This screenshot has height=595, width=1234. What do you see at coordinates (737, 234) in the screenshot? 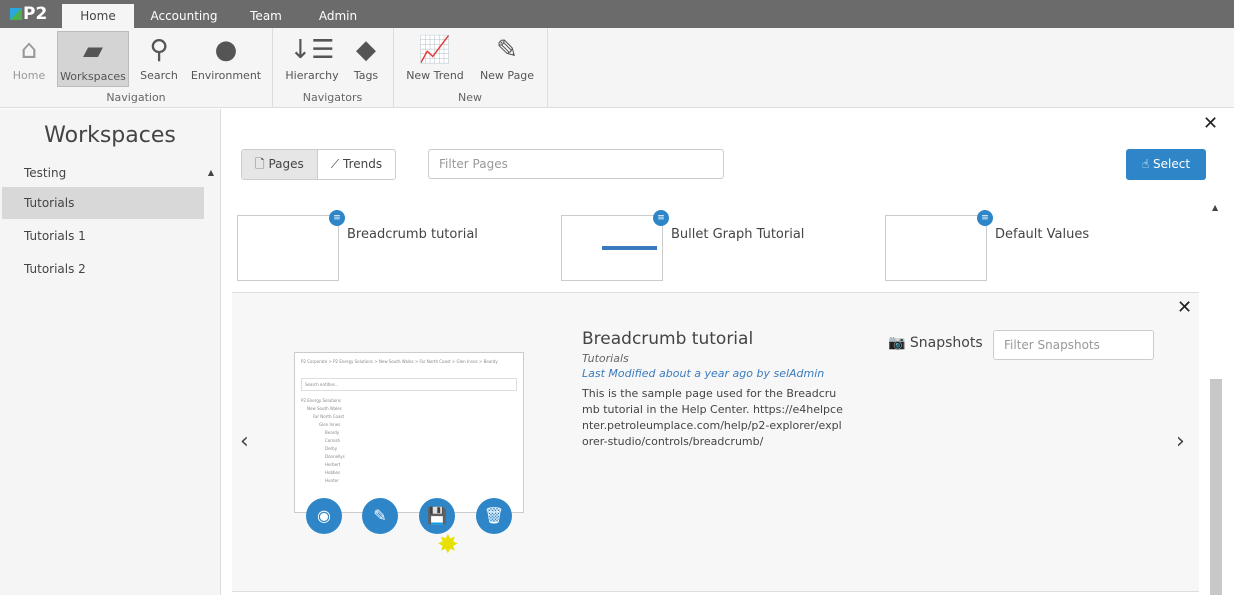
I see `page-card-title: Bullet Graph Tutorial` at bounding box center [737, 234].